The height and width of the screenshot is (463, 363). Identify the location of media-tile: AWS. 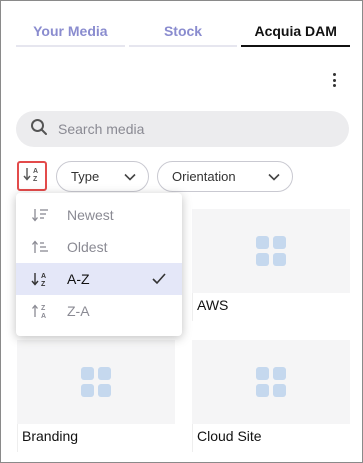
(271, 265).